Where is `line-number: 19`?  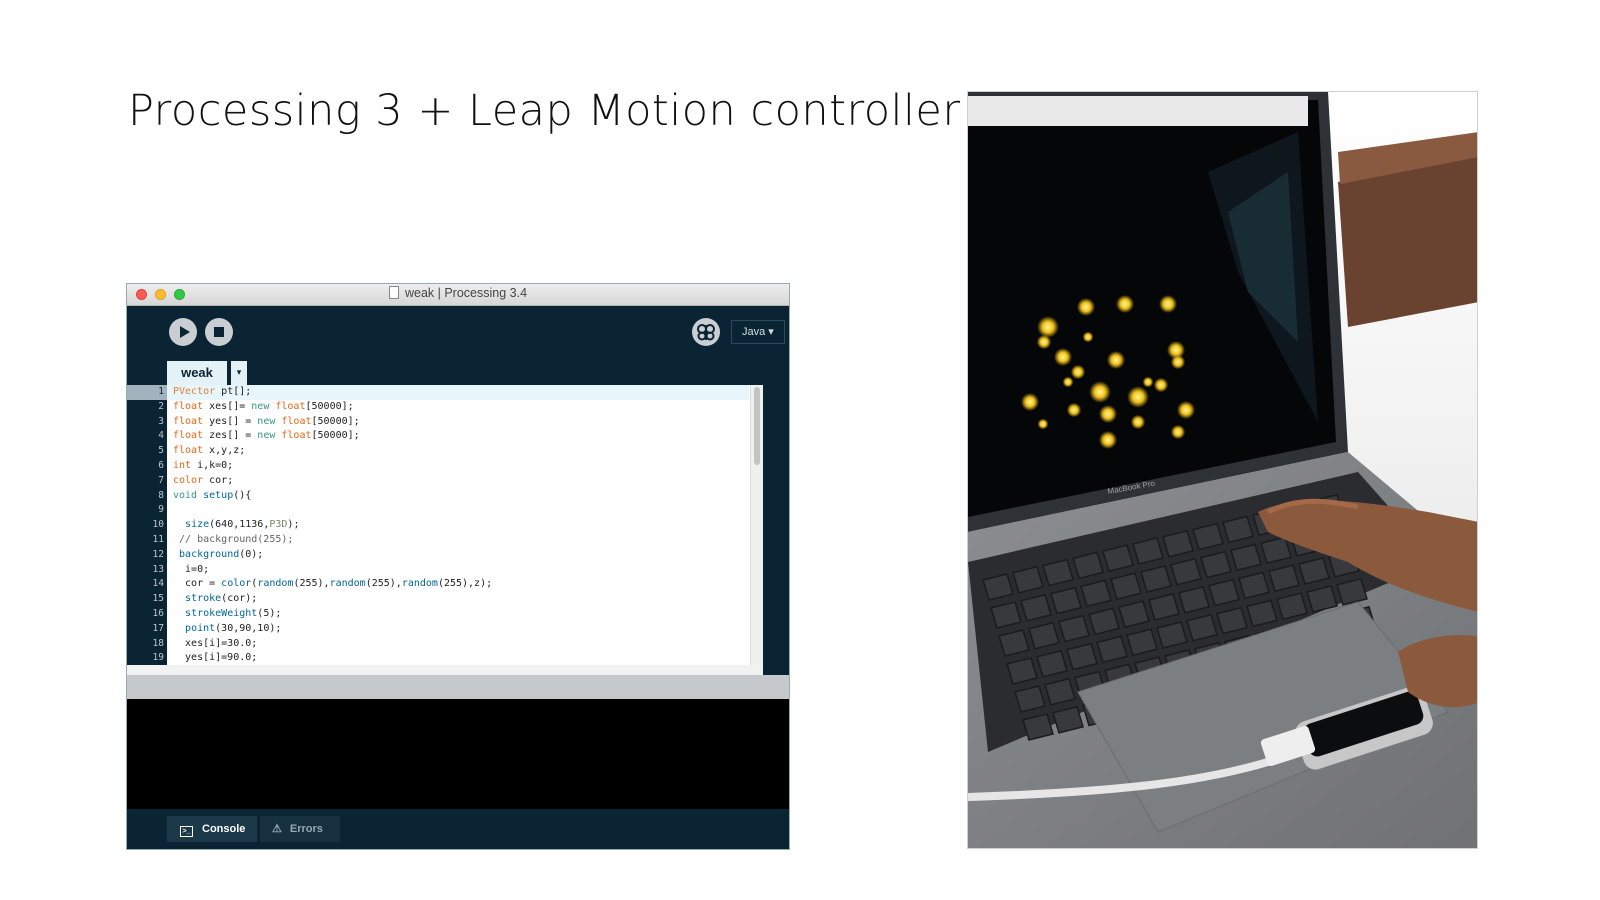 line-number: 19 is located at coordinates (158, 658).